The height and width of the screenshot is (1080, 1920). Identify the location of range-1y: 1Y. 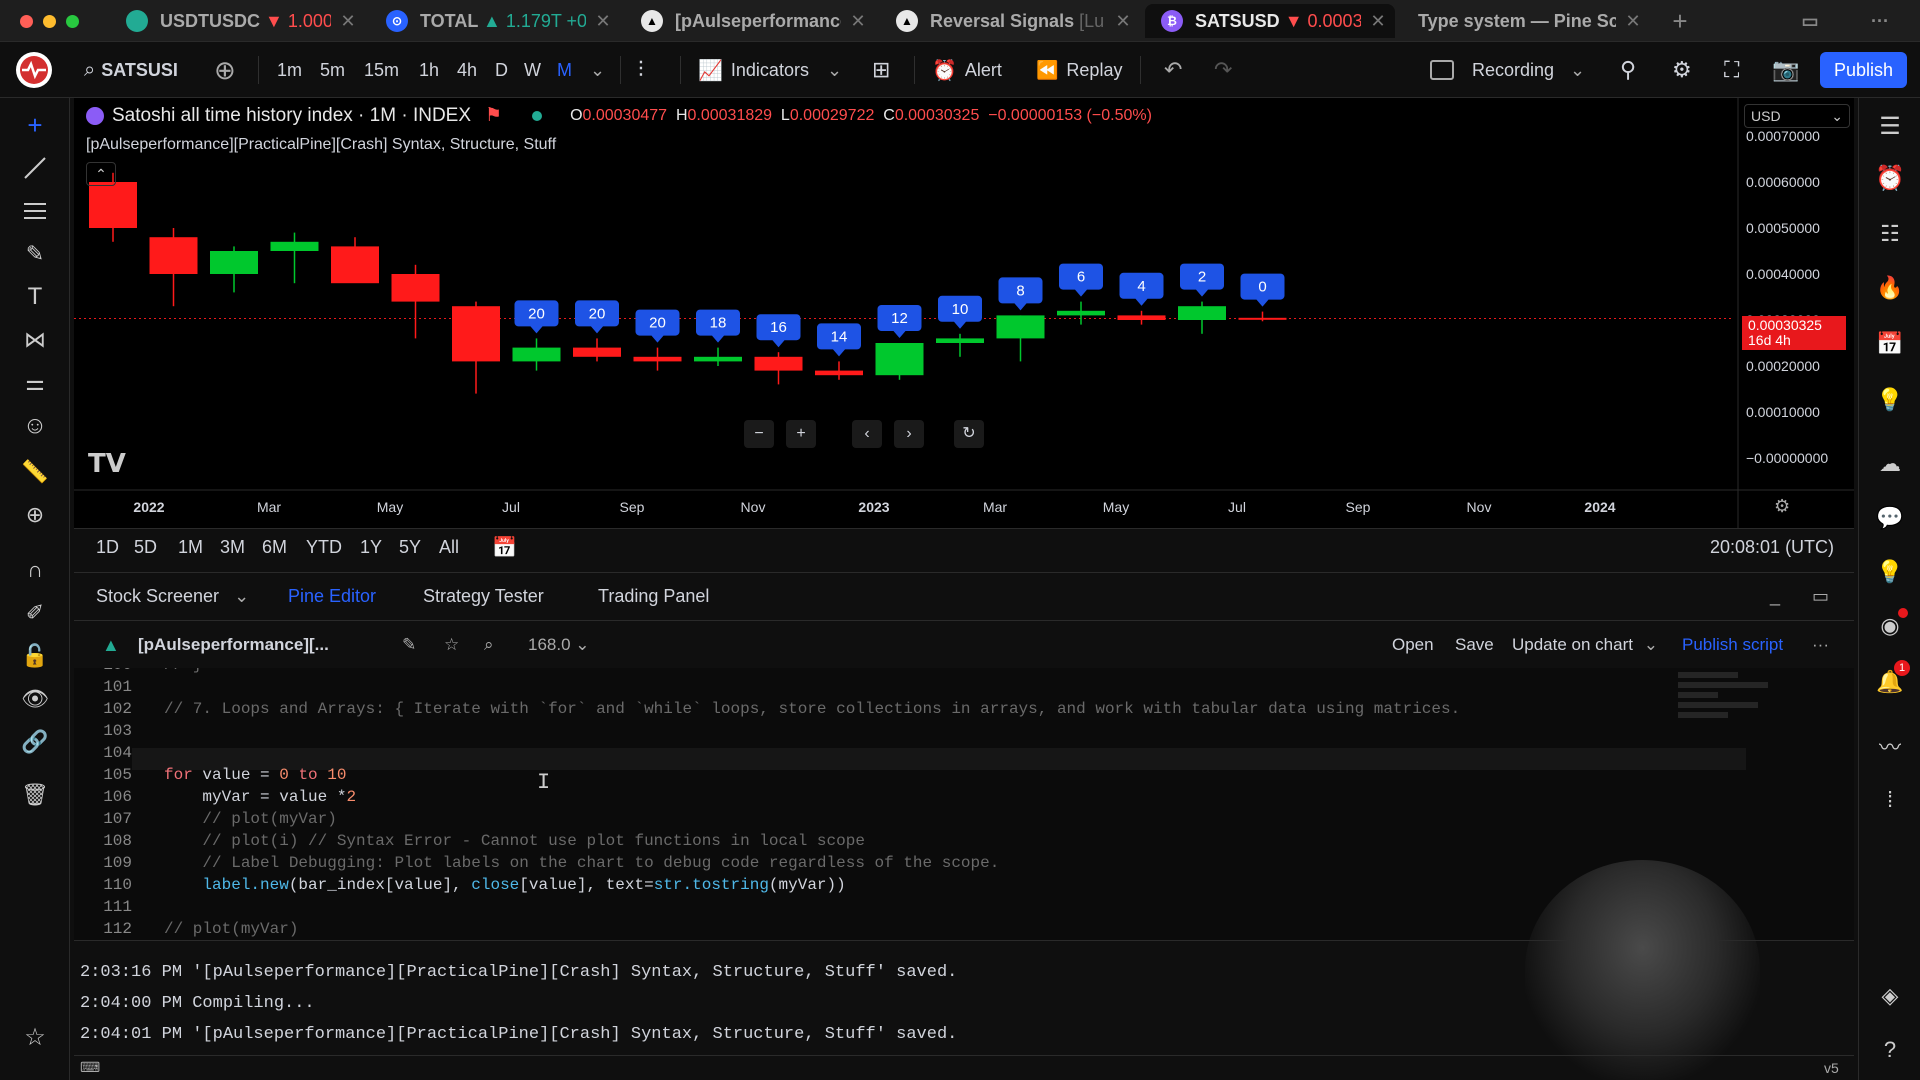
(371, 547).